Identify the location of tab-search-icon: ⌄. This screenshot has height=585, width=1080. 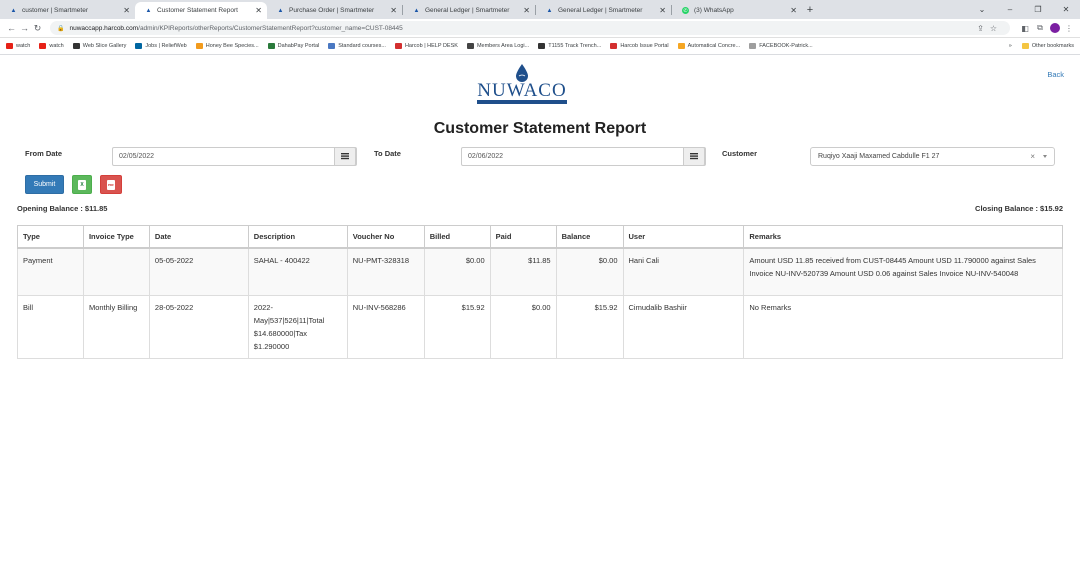
(982, 9).